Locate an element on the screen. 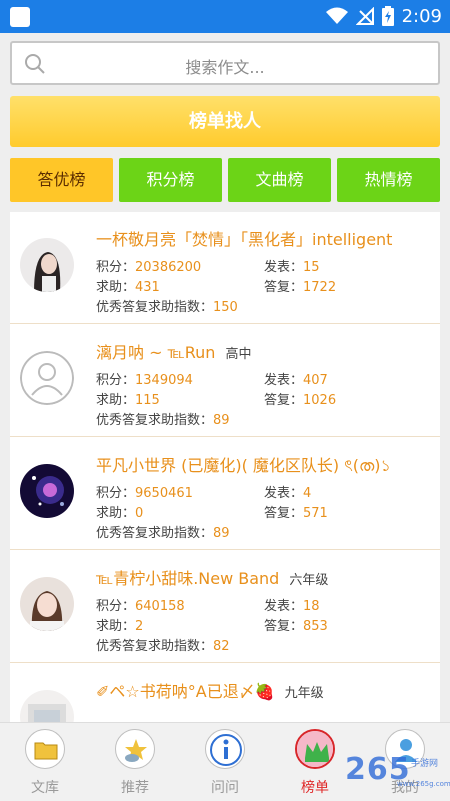 The image size is (450, 801). user-name: 平凡小世界 (已魔化)( 魔化区队长) ৎ(ത)১ is located at coordinates (243, 465).